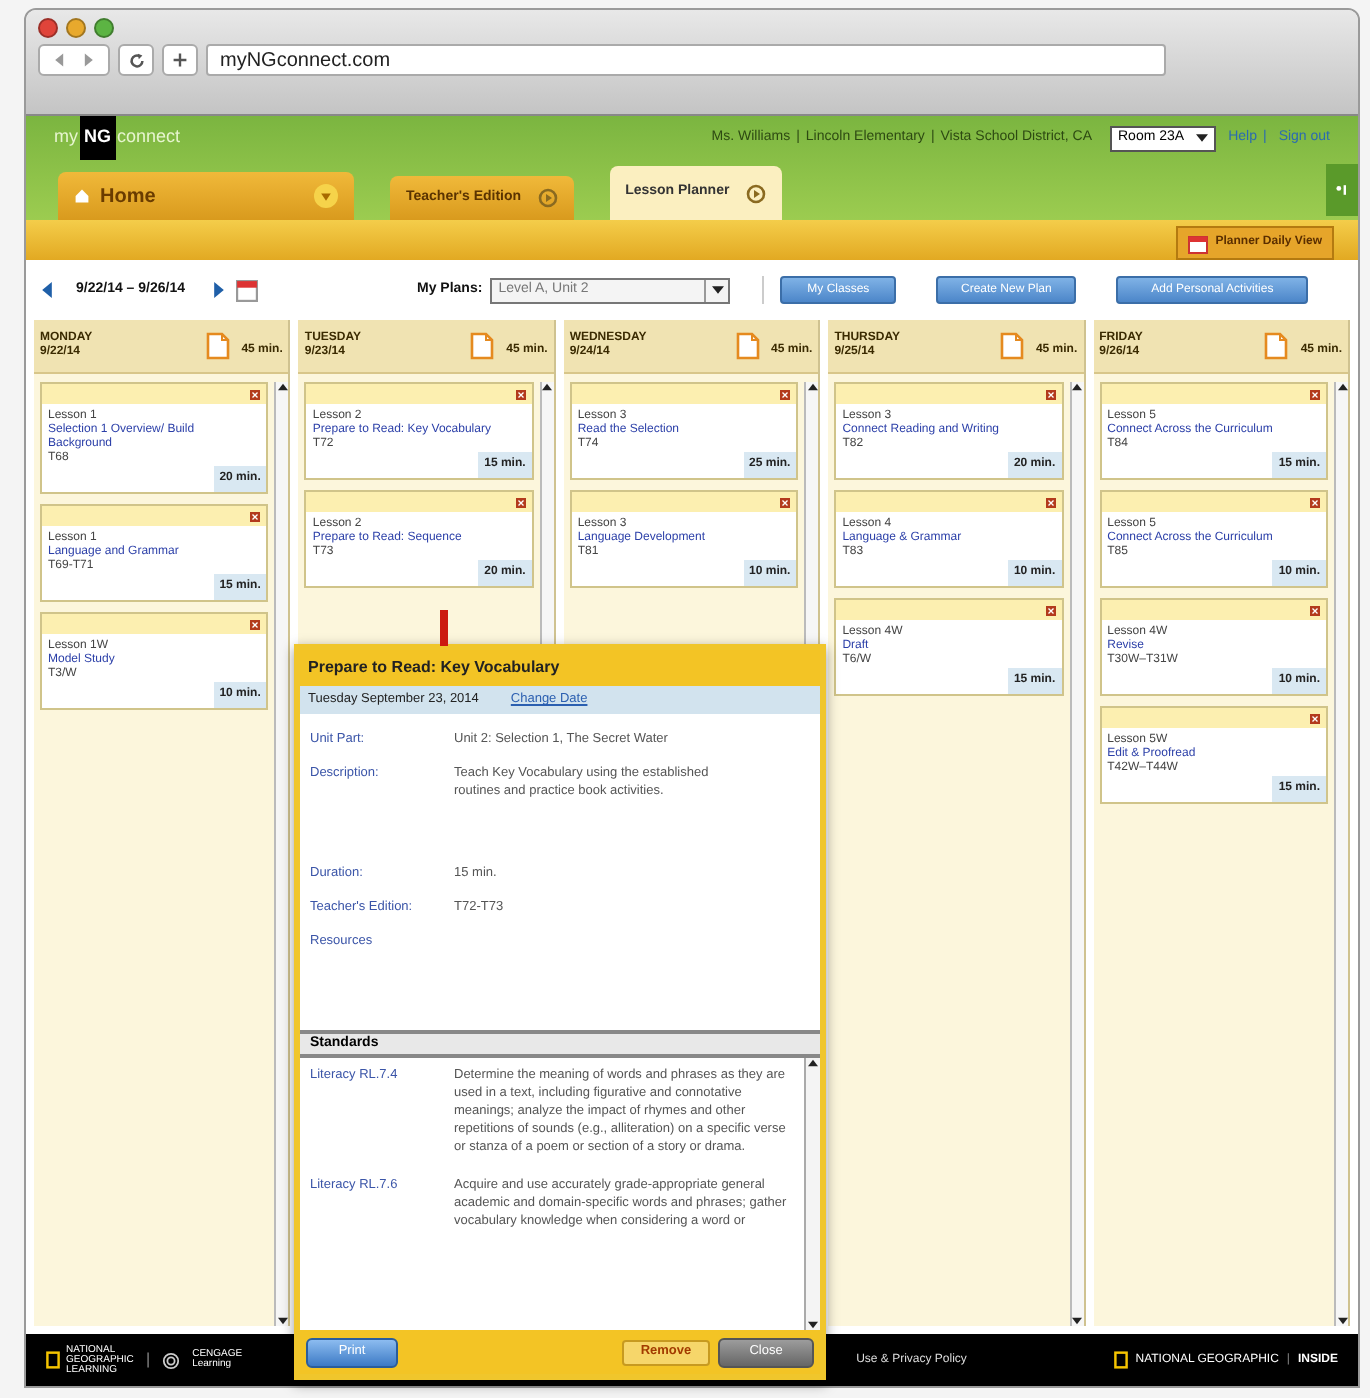 This screenshot has width=1370, height=1398. I want to click on tab: Home, so click(206, 196).